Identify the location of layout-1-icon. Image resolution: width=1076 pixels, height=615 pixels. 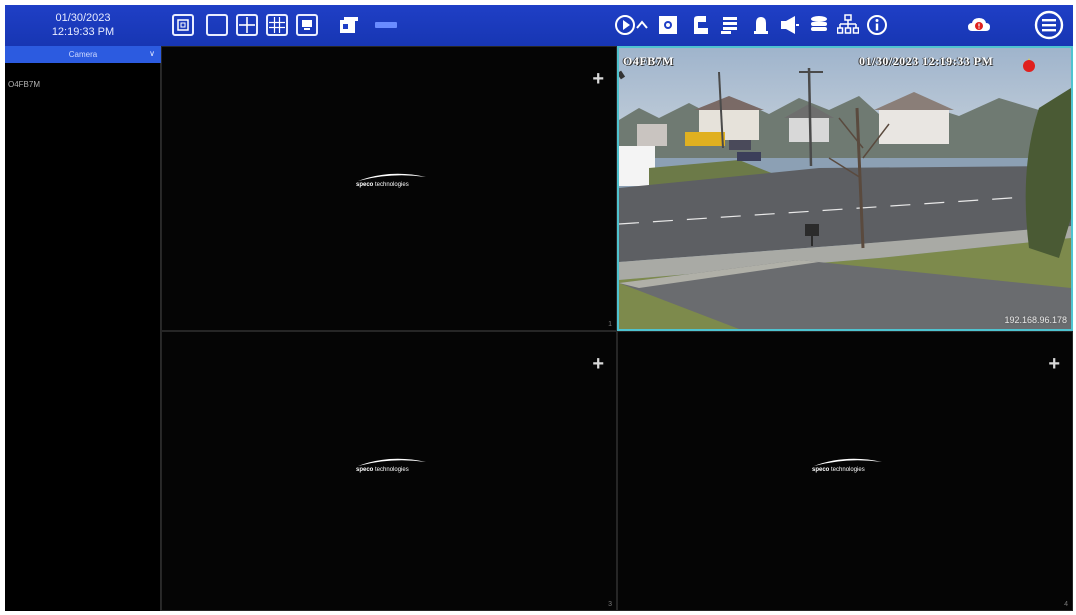
(217, 25).